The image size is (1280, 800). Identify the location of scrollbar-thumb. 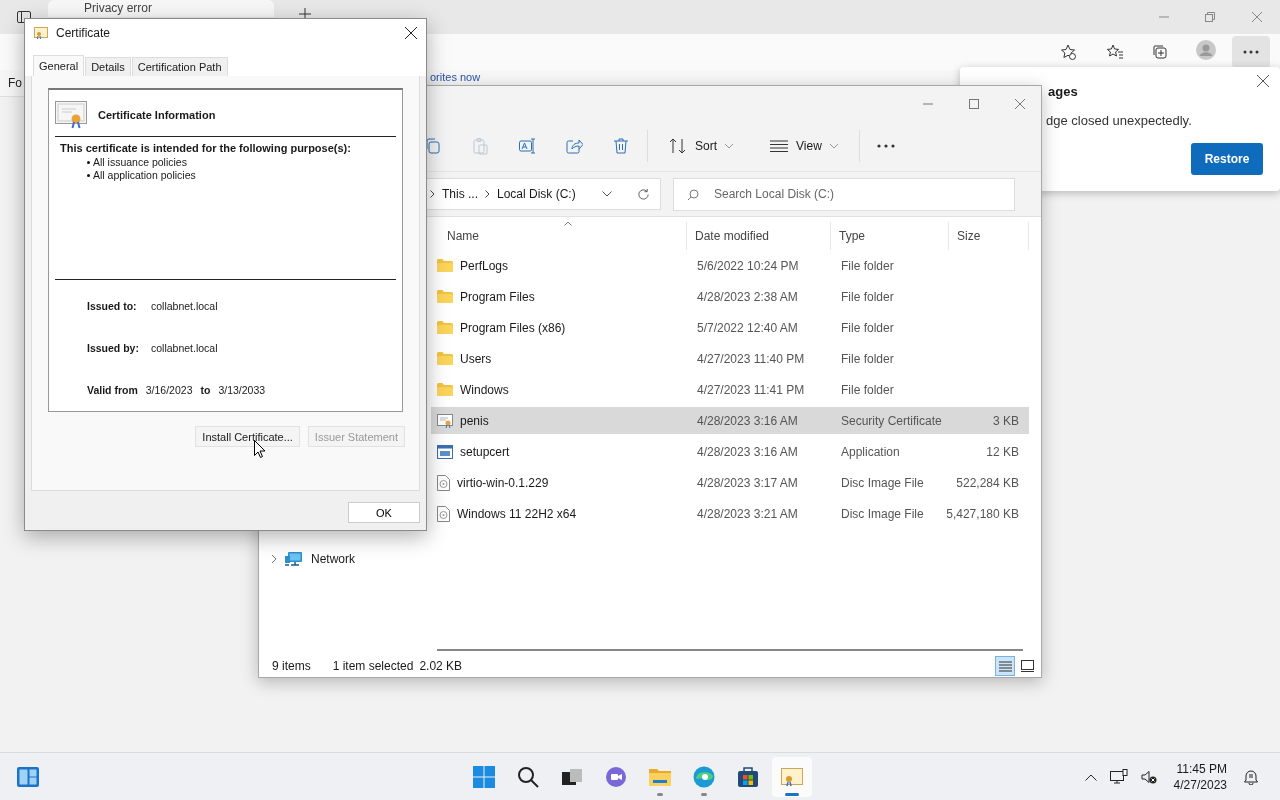
(730, 650).